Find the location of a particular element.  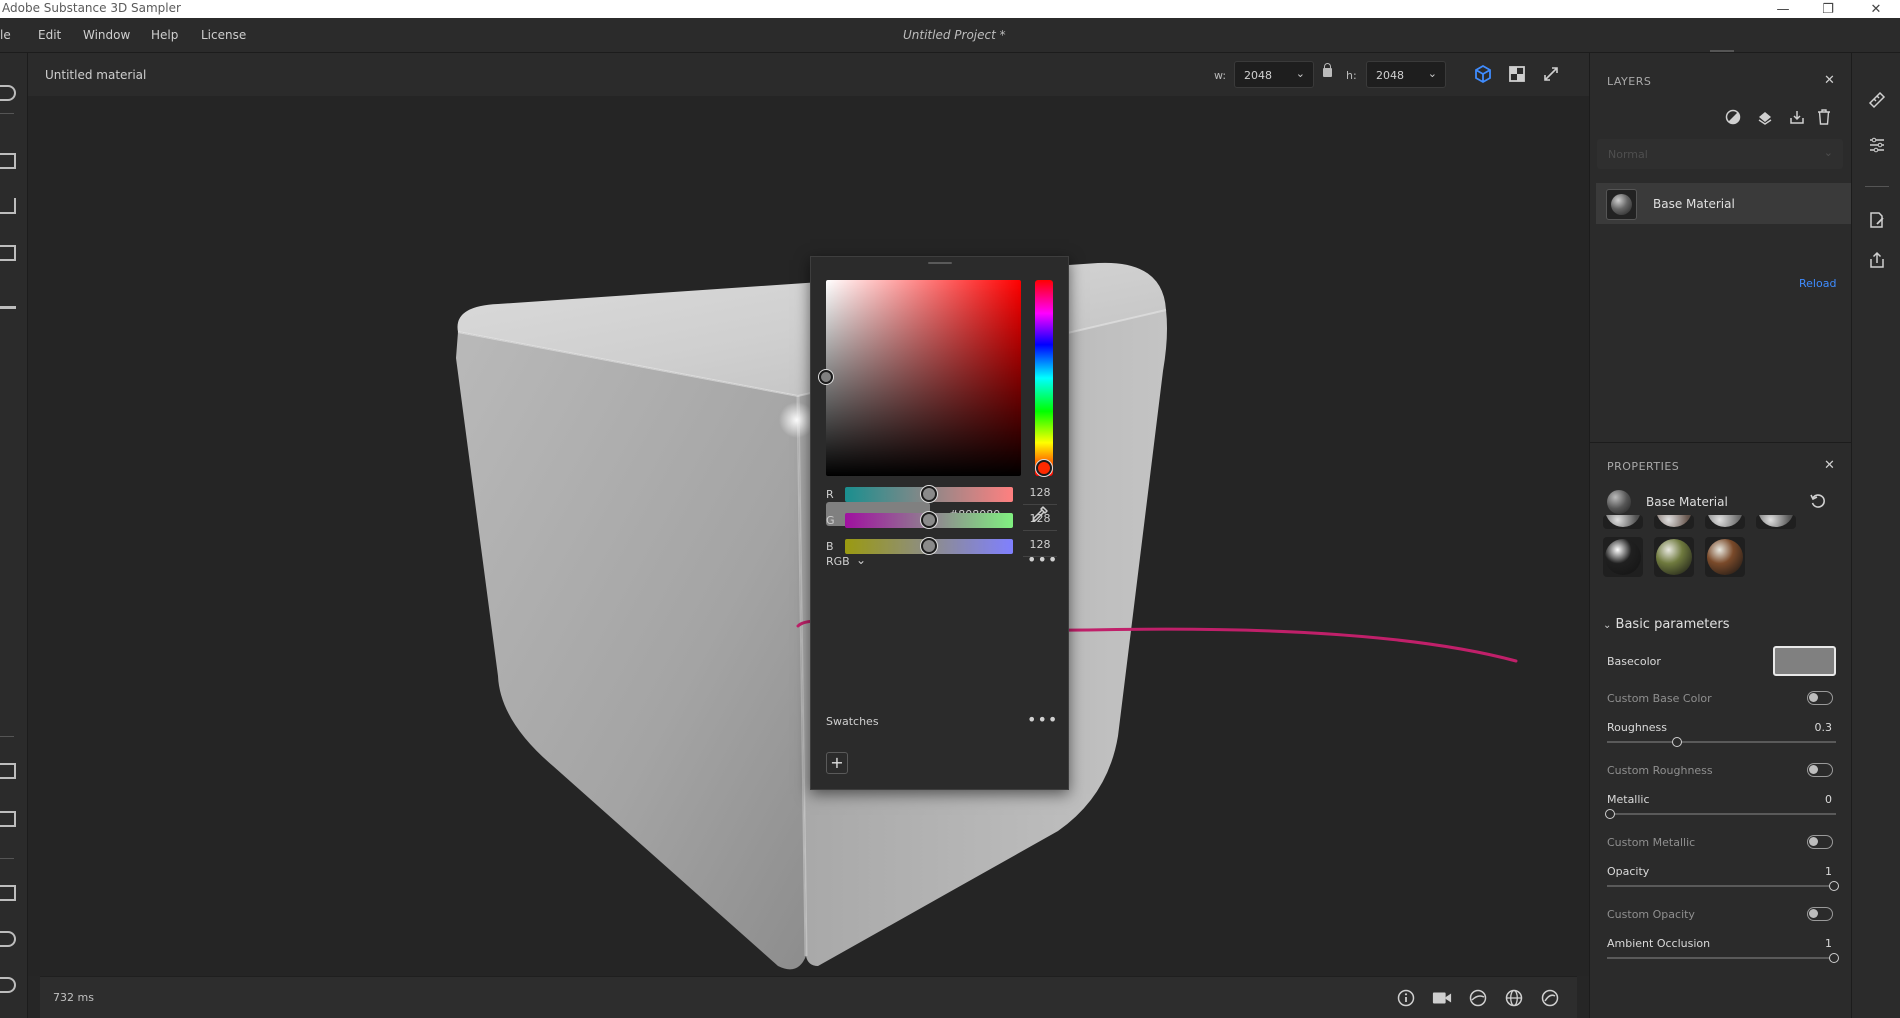

2d-view-icon is located at coordinates (1517, 74).